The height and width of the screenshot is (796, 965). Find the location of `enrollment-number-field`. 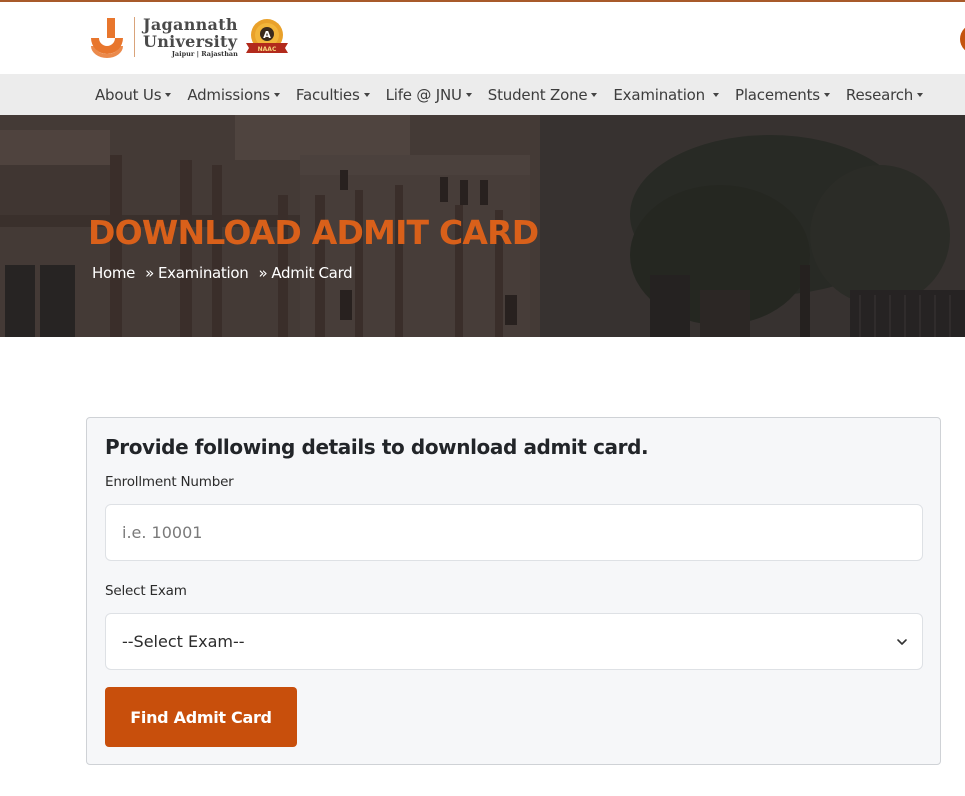

enrollment-number-field is located at coordinates (514, 532).